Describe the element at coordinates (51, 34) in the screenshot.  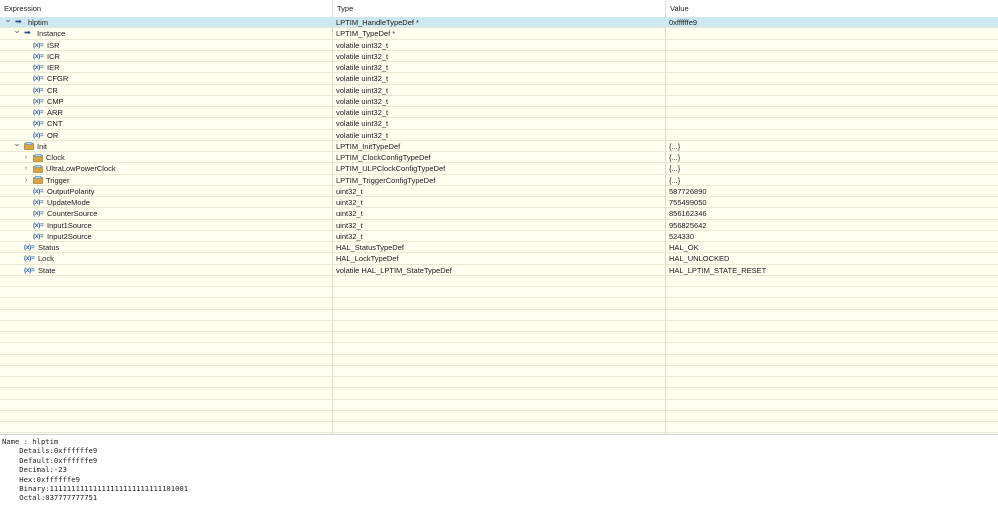
I see `expression-name: Instance` at that location.